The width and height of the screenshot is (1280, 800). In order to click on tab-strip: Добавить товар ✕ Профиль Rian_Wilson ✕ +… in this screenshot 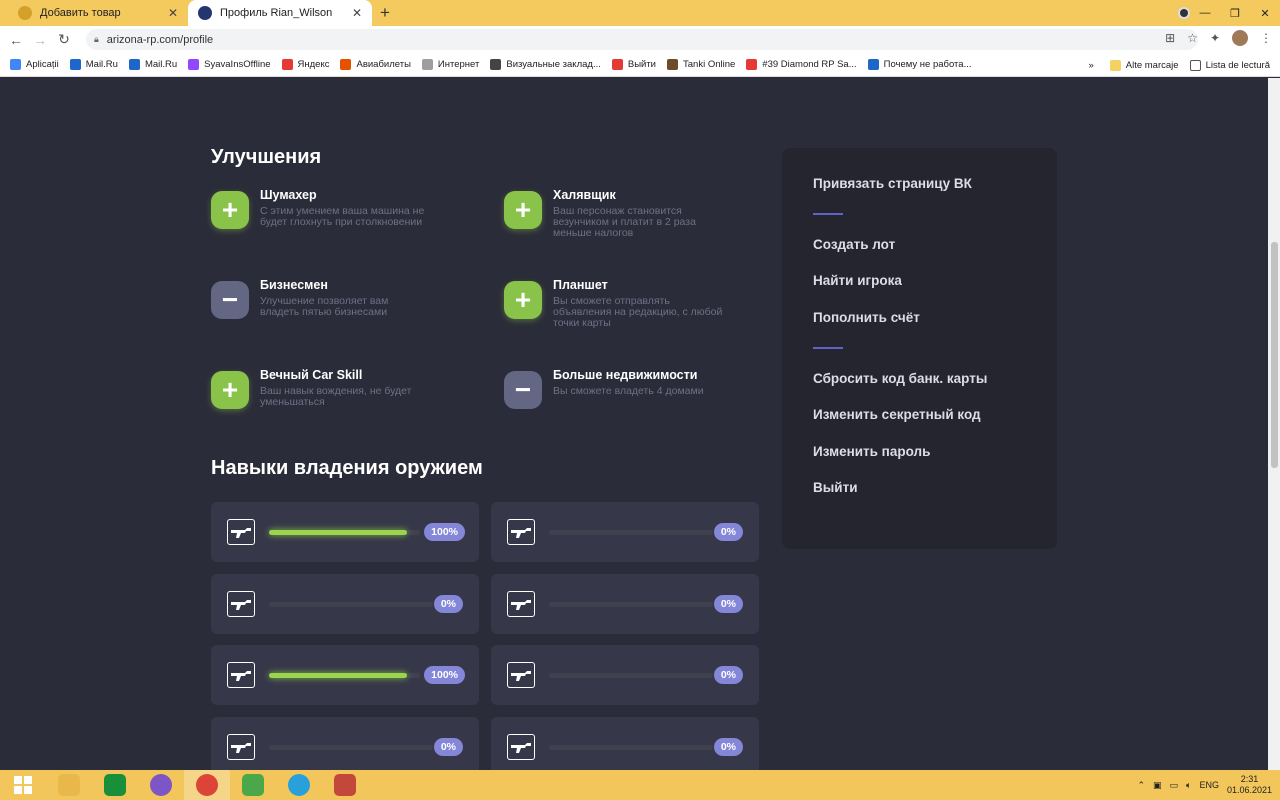, I will do `click(640, 13)`.